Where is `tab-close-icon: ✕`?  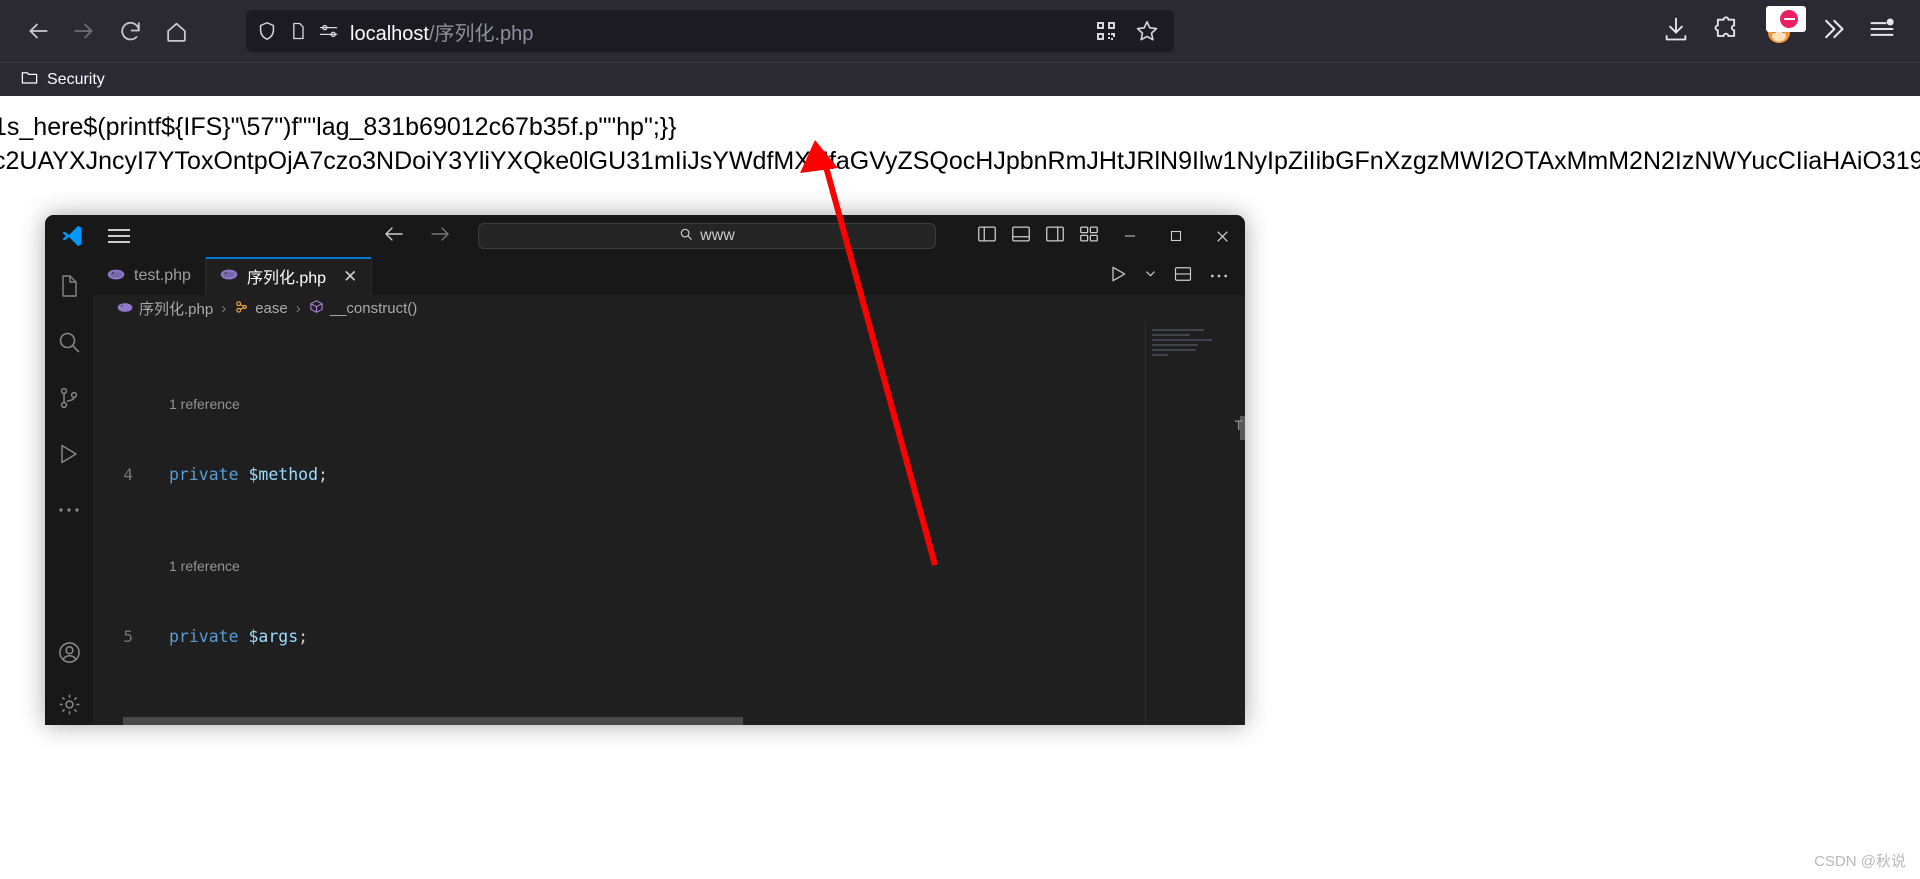
tab-close-icon: ✕ is located at coordinates (350, 276).